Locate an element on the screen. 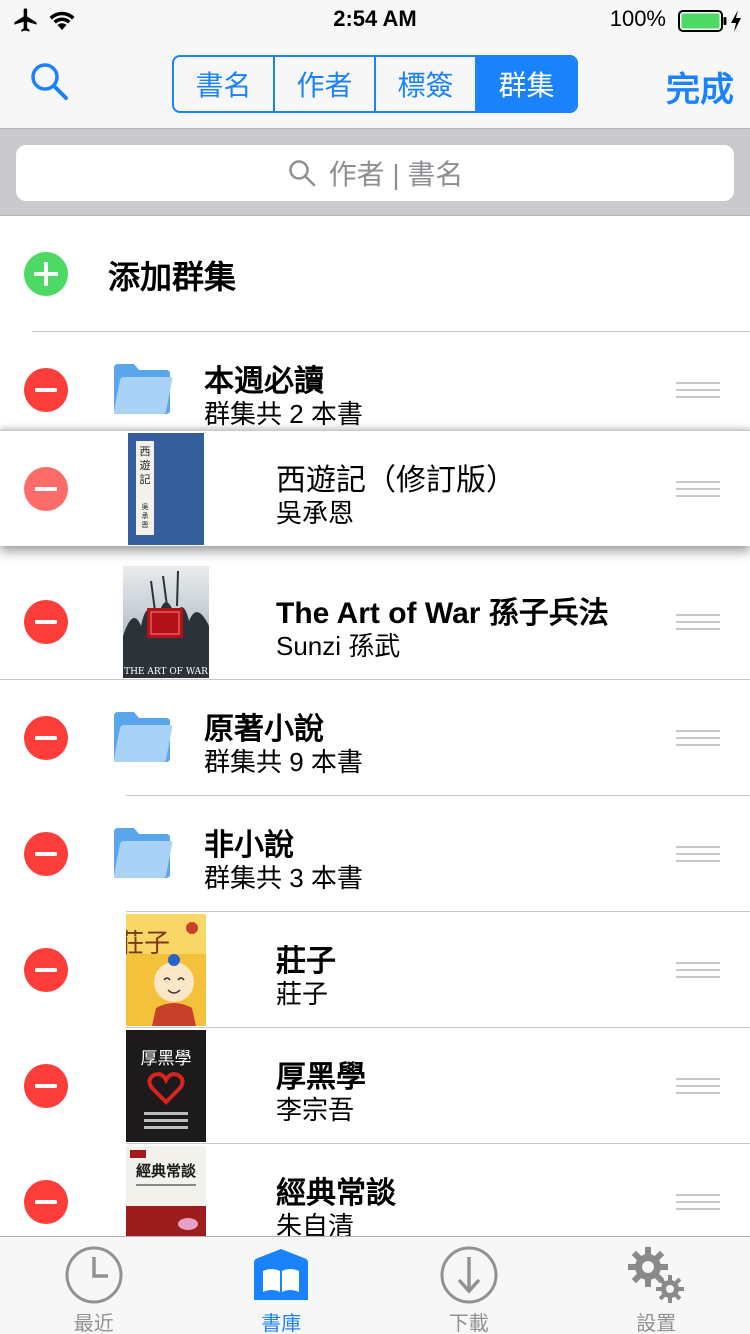 The image size is (750, 1334). tab-library: 書庫 is located at coordinates (282, 1285).